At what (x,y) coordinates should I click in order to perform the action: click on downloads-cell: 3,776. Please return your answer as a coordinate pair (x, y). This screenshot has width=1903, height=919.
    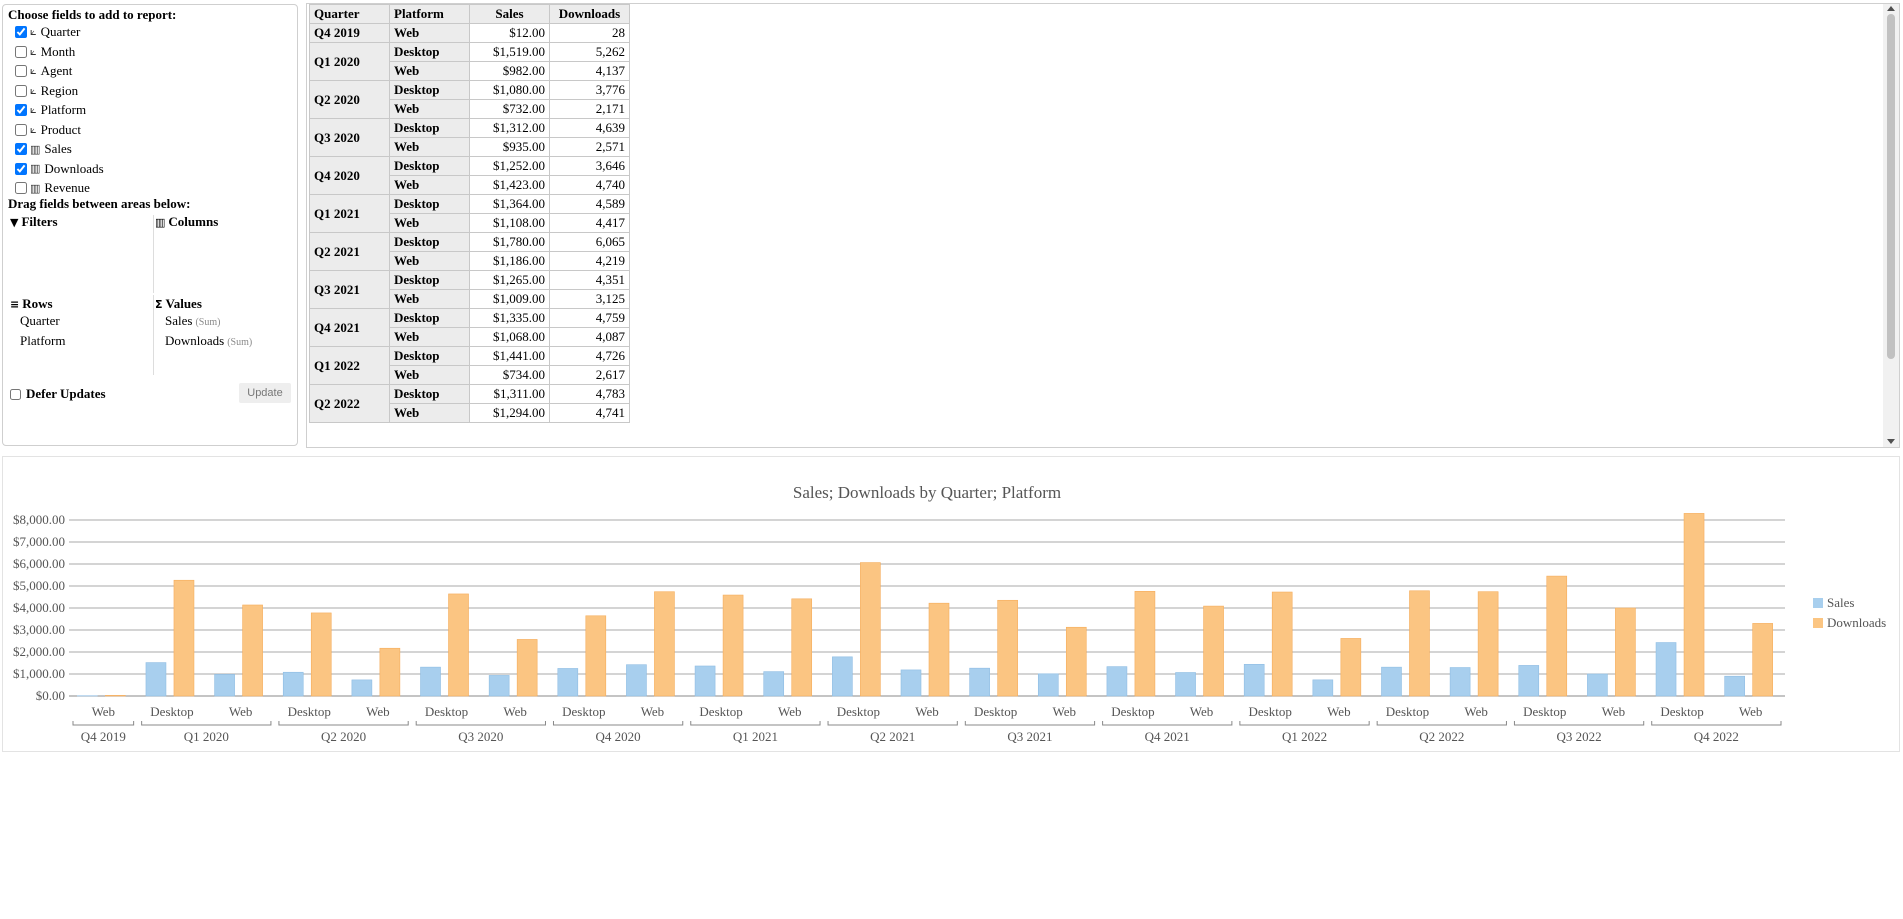
    Looking at the image, I should click on (589, 90).